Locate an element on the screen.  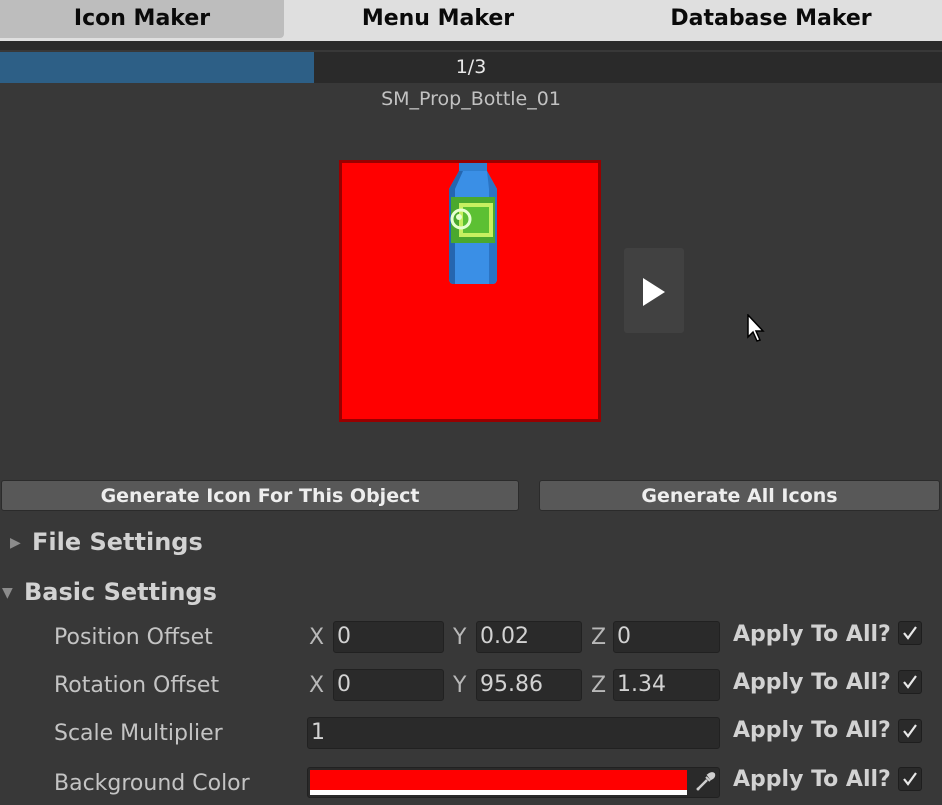
generate-icon-button: Generate Icon For This Object is located at coordinates (260, 495).